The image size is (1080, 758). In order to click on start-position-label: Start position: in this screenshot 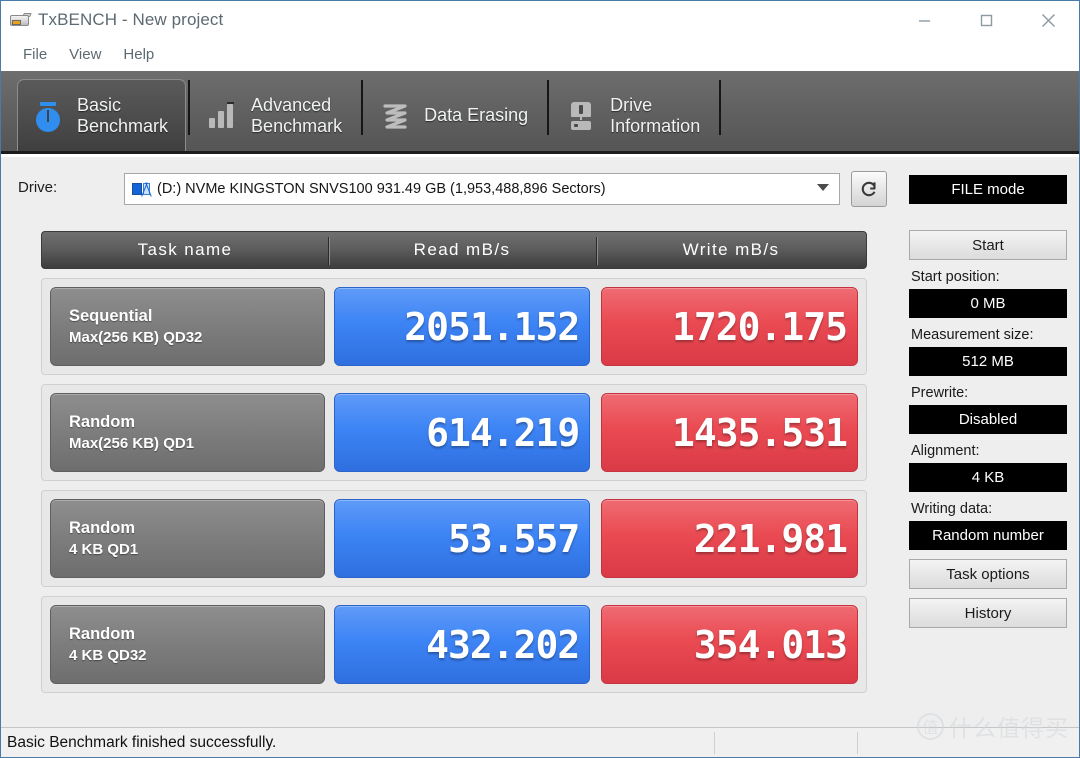, I will do `click(955, 277)`.